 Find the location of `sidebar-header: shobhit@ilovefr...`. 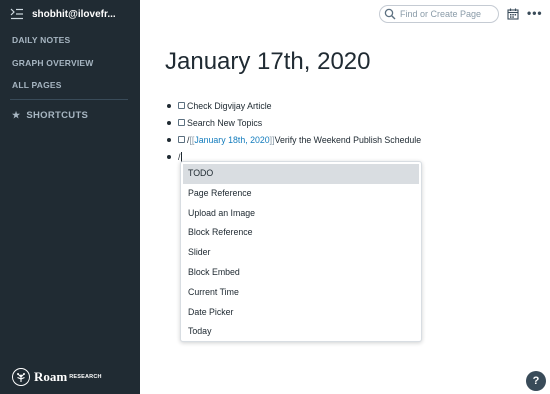

sidebar-header: shobhit@ilovefr... is located at coordinates (63, 14).